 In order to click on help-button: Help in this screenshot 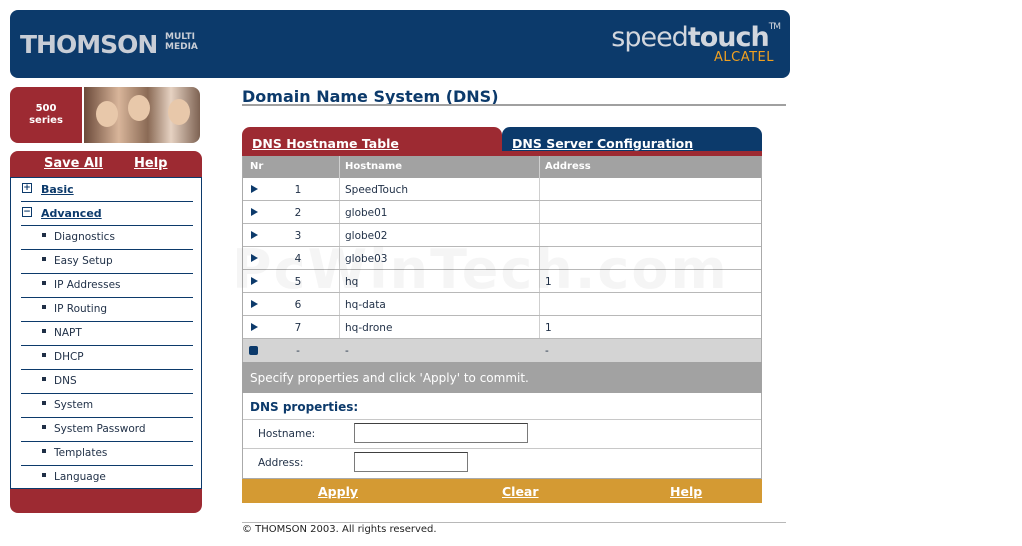, I will do `click(686, 491)`.